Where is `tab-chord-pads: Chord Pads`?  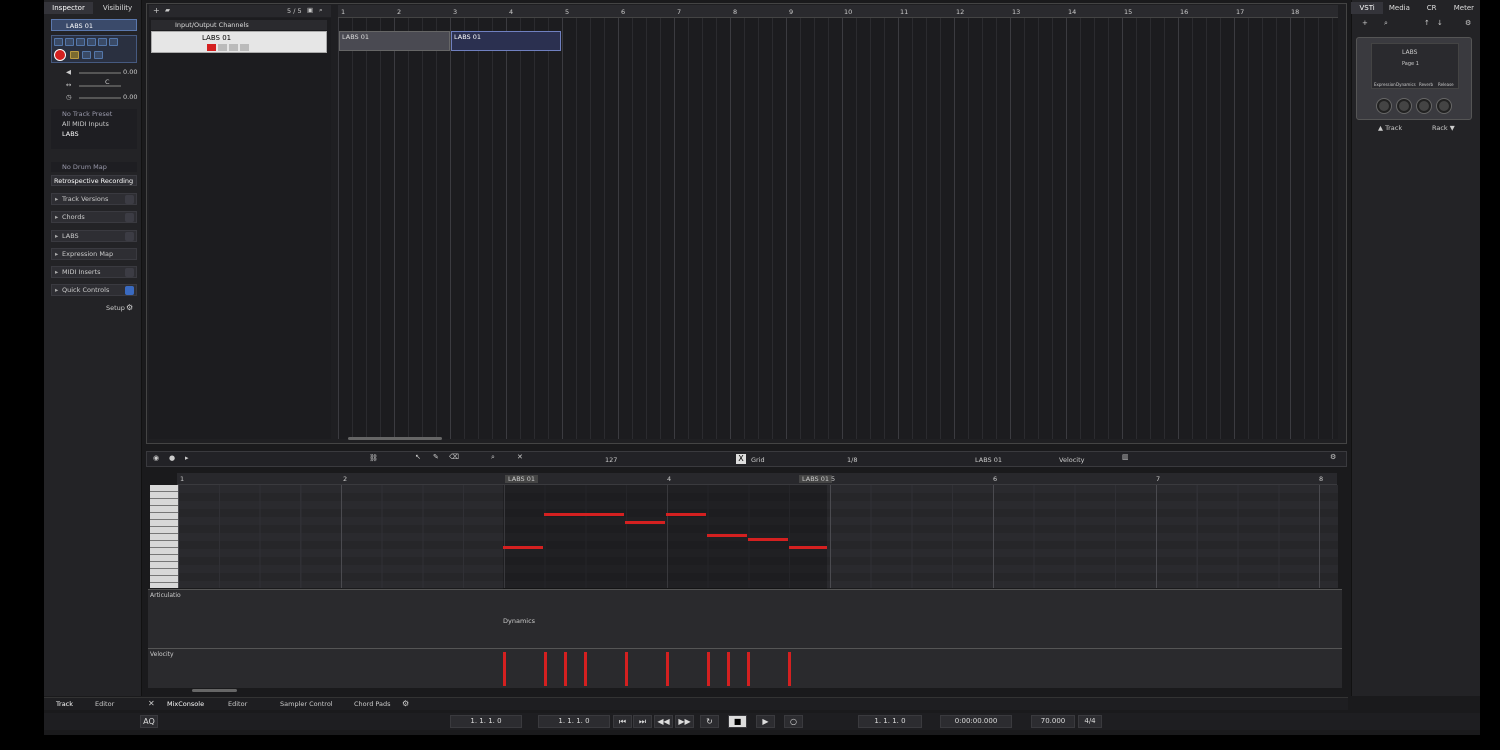
tab-chord-pads: Chord Pads is located at coordinates (372, 704).